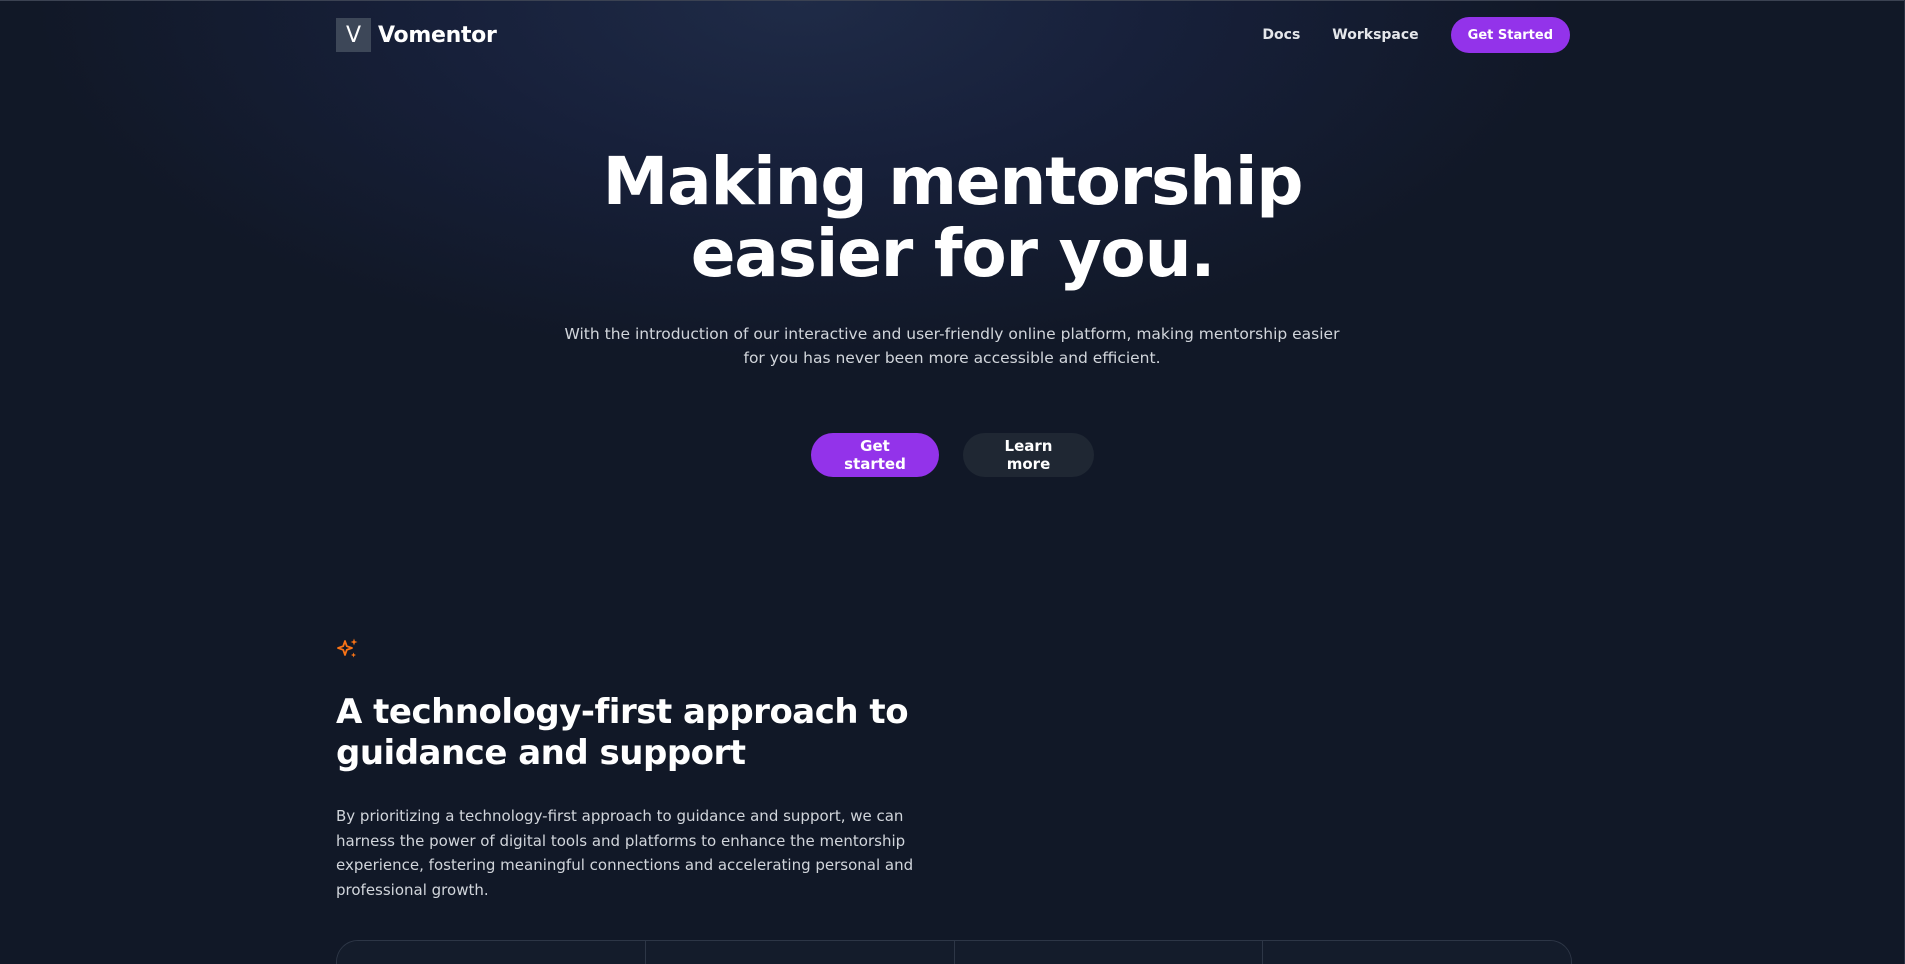  What do you see at coordinates (953, 181) in the screenshot?
I see `hero-title-line-1: Making mentorship` at bounding box center [953, 181].